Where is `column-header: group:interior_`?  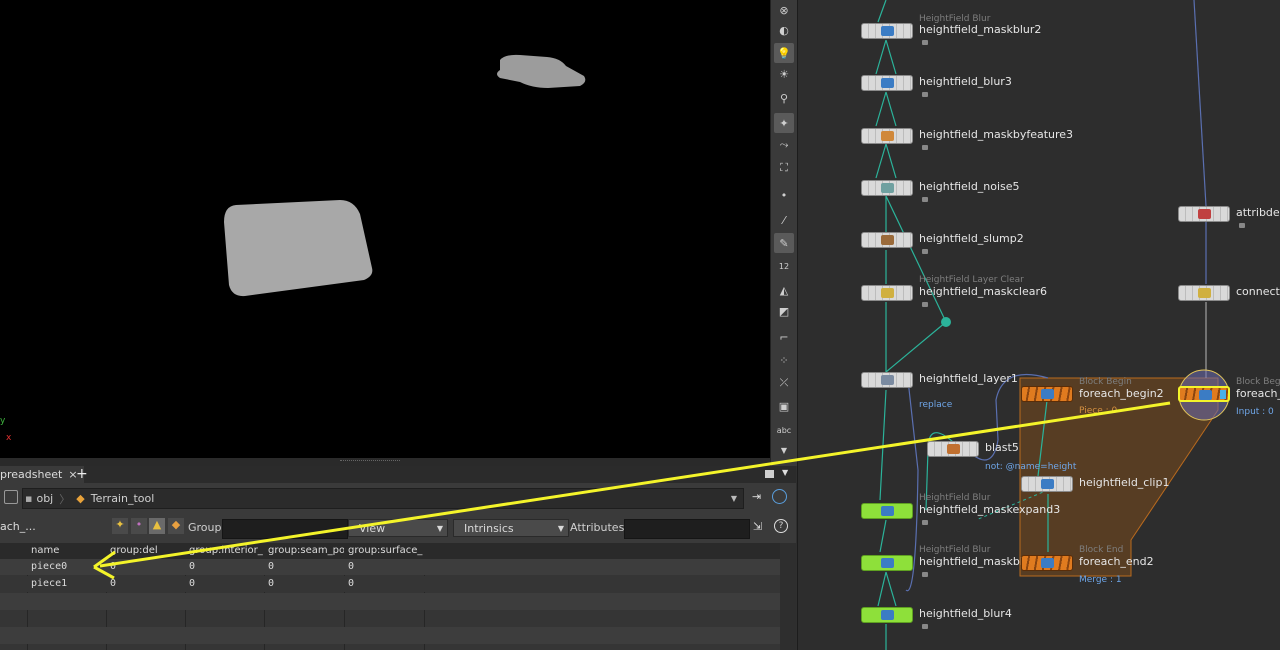
column-header: group:interior_ is located at coordinates (225, 550).